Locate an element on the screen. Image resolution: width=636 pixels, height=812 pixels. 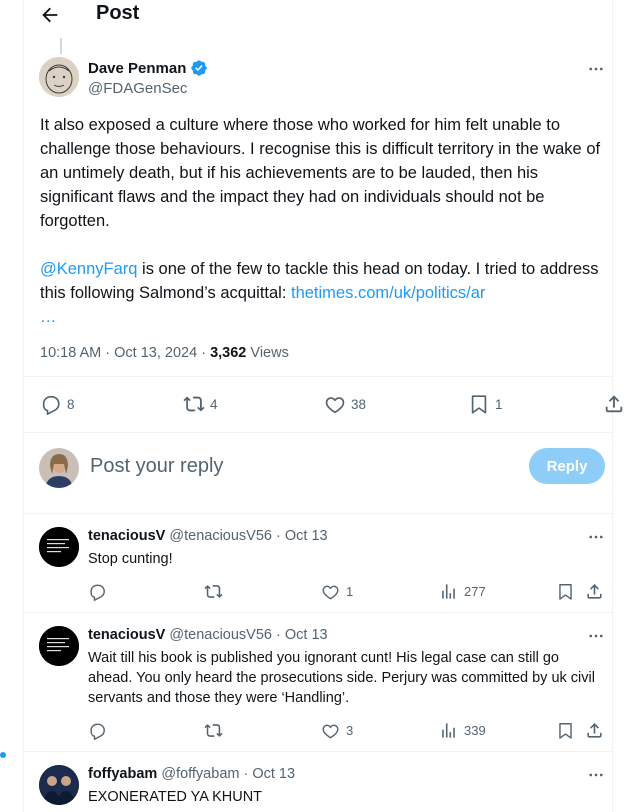
share-action is located at coordinates (614, 404).